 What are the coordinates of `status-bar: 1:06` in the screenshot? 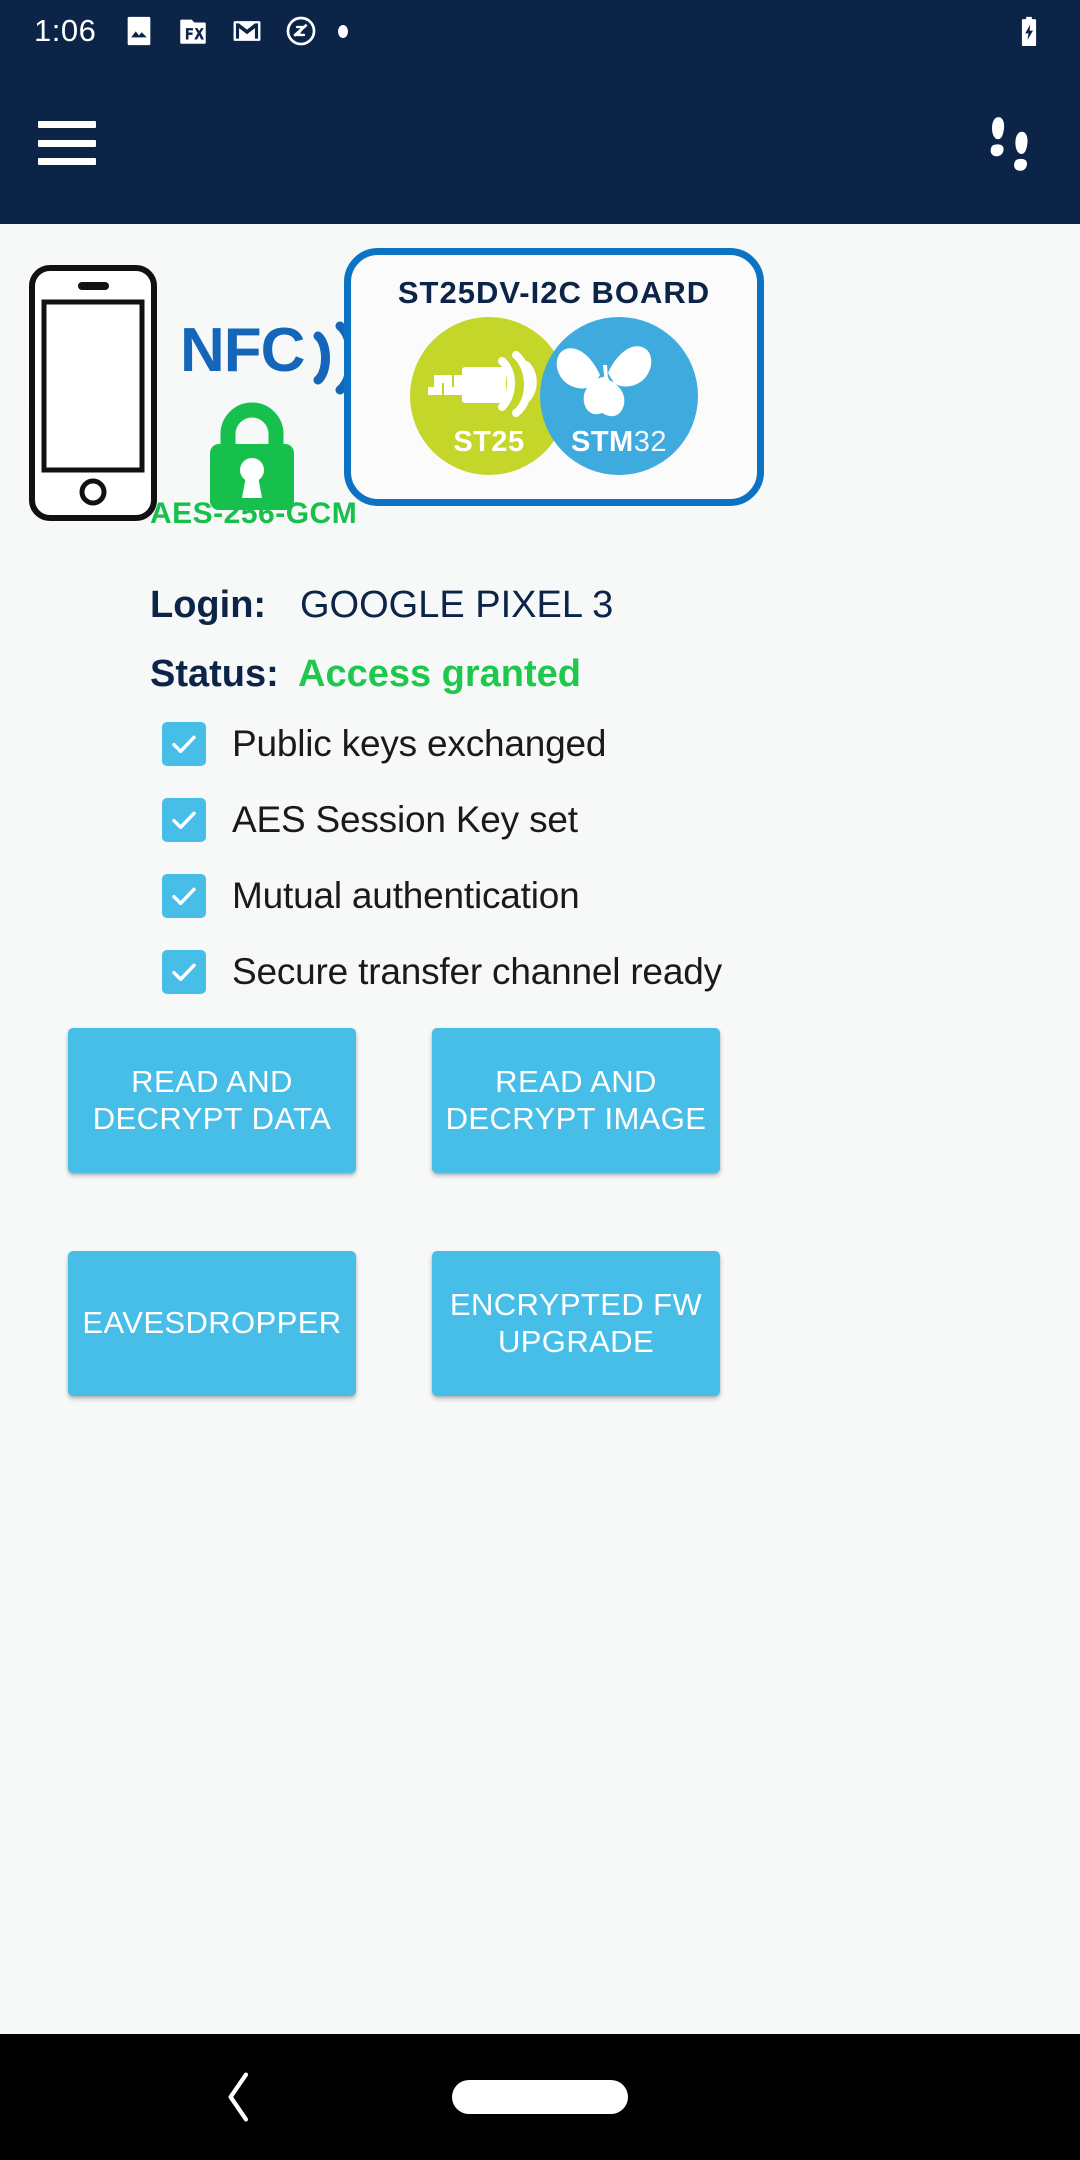 It's located at (540, 31).